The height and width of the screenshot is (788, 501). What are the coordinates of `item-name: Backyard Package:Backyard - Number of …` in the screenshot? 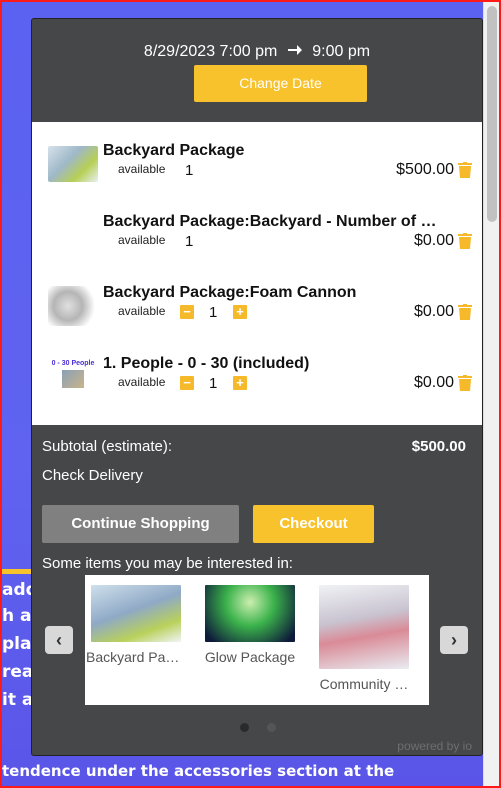 It's located at (270, 221).